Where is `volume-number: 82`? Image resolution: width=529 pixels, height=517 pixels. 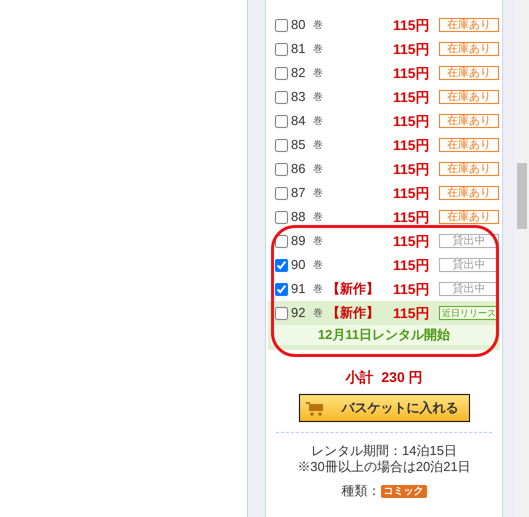 volume-number: 82 is located at coordinates (298, 73).